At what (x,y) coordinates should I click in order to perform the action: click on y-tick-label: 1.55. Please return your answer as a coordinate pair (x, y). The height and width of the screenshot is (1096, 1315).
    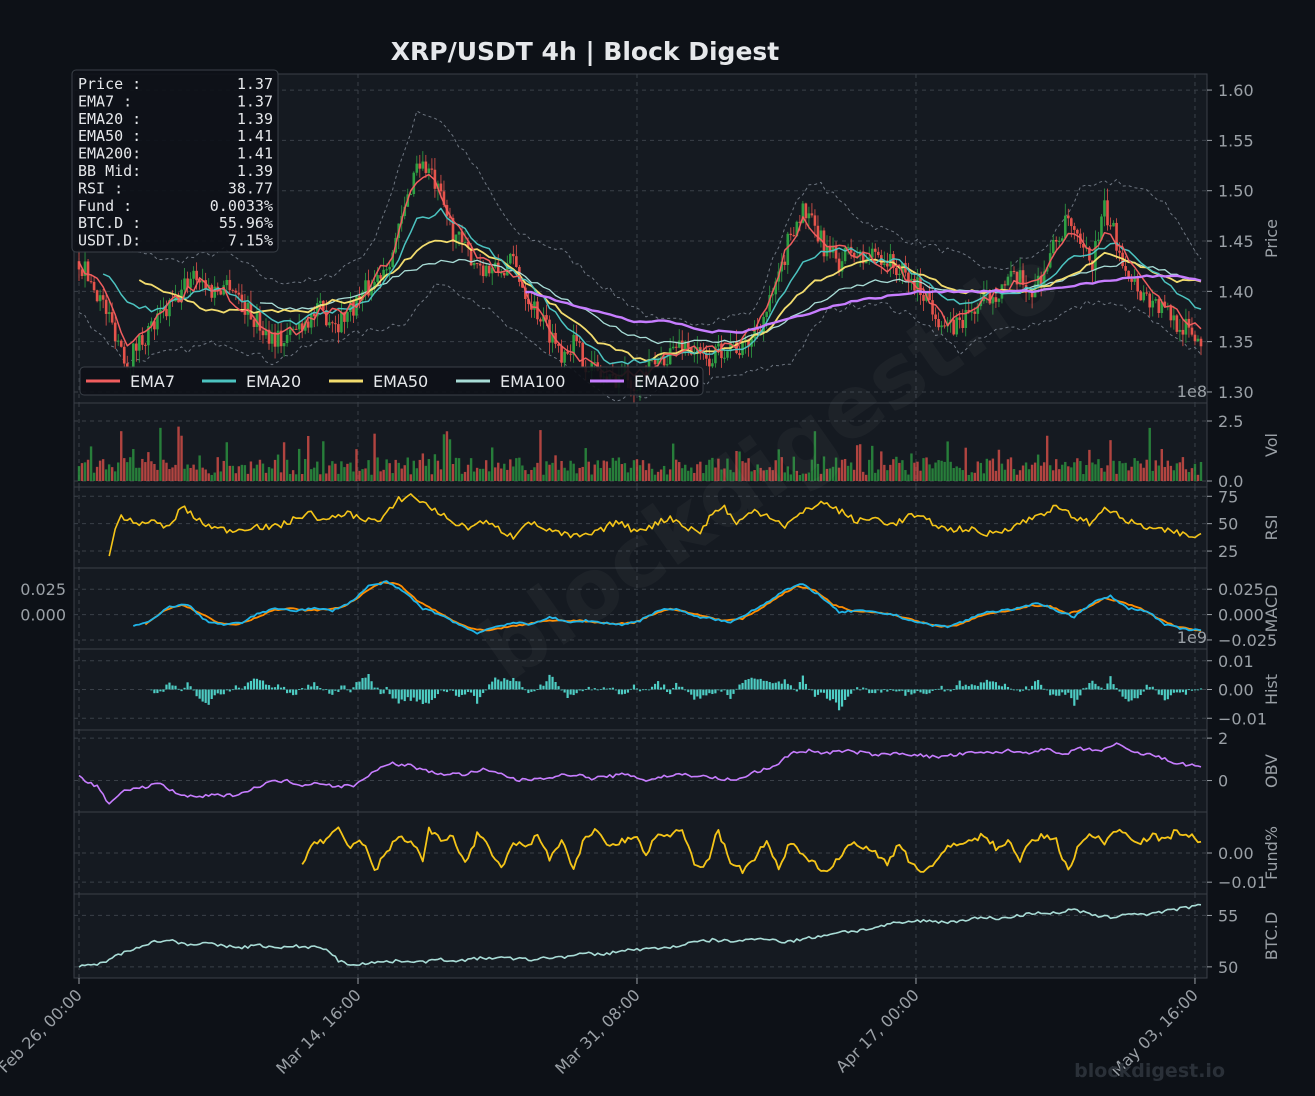
    Looking at the image, I should click on (1236, 140).